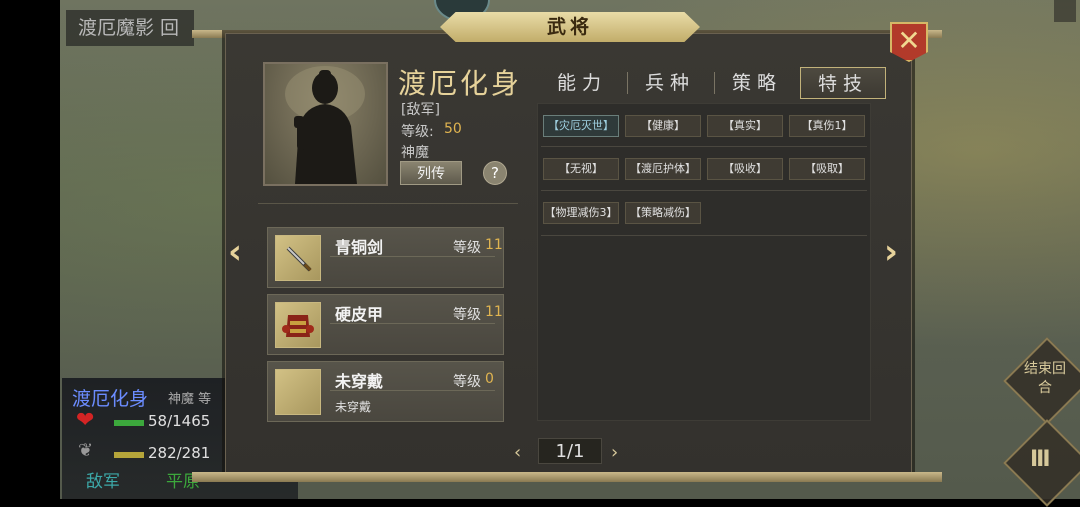 Image resolution: width=1080 pixels, height=507 pixels. I want to click on tab-strategy: 策略, so click(757, 83).